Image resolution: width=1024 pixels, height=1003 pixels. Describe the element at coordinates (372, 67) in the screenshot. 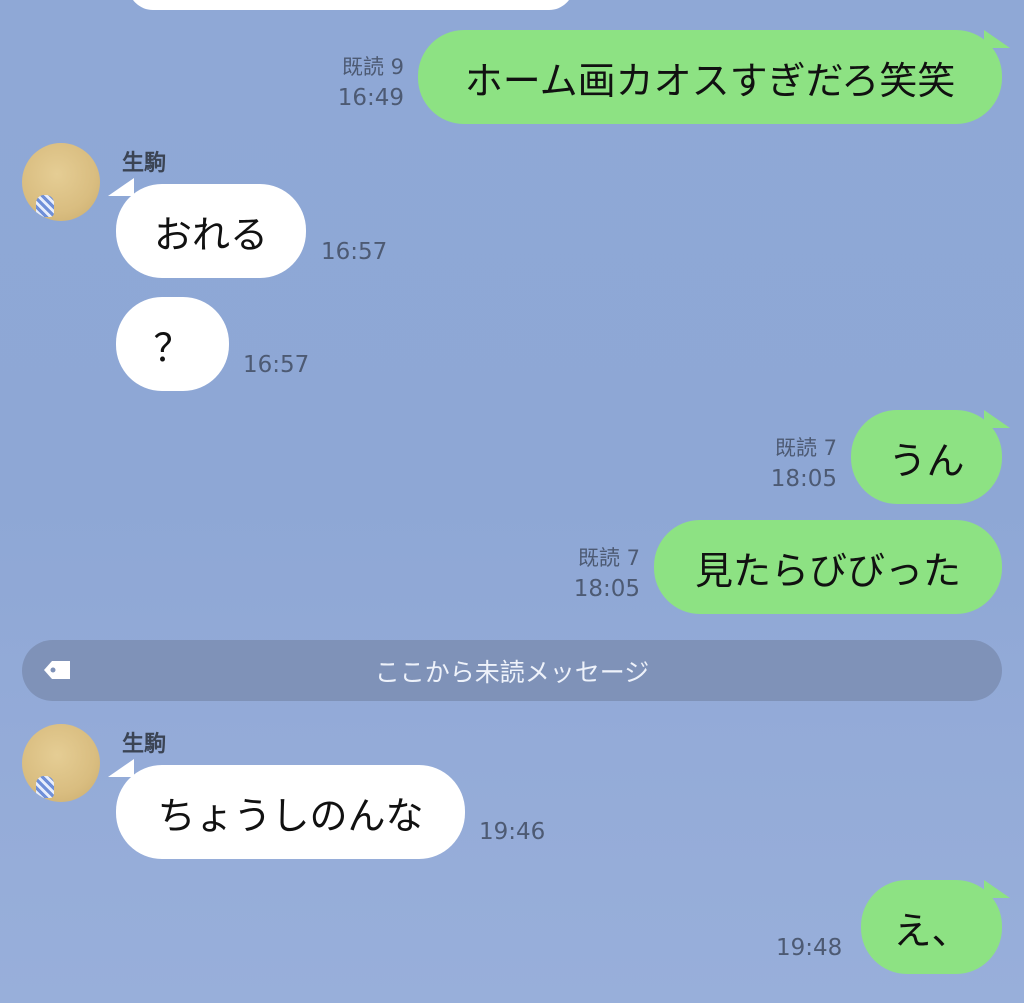

I see `read-receipt: 既読 9` at that location.